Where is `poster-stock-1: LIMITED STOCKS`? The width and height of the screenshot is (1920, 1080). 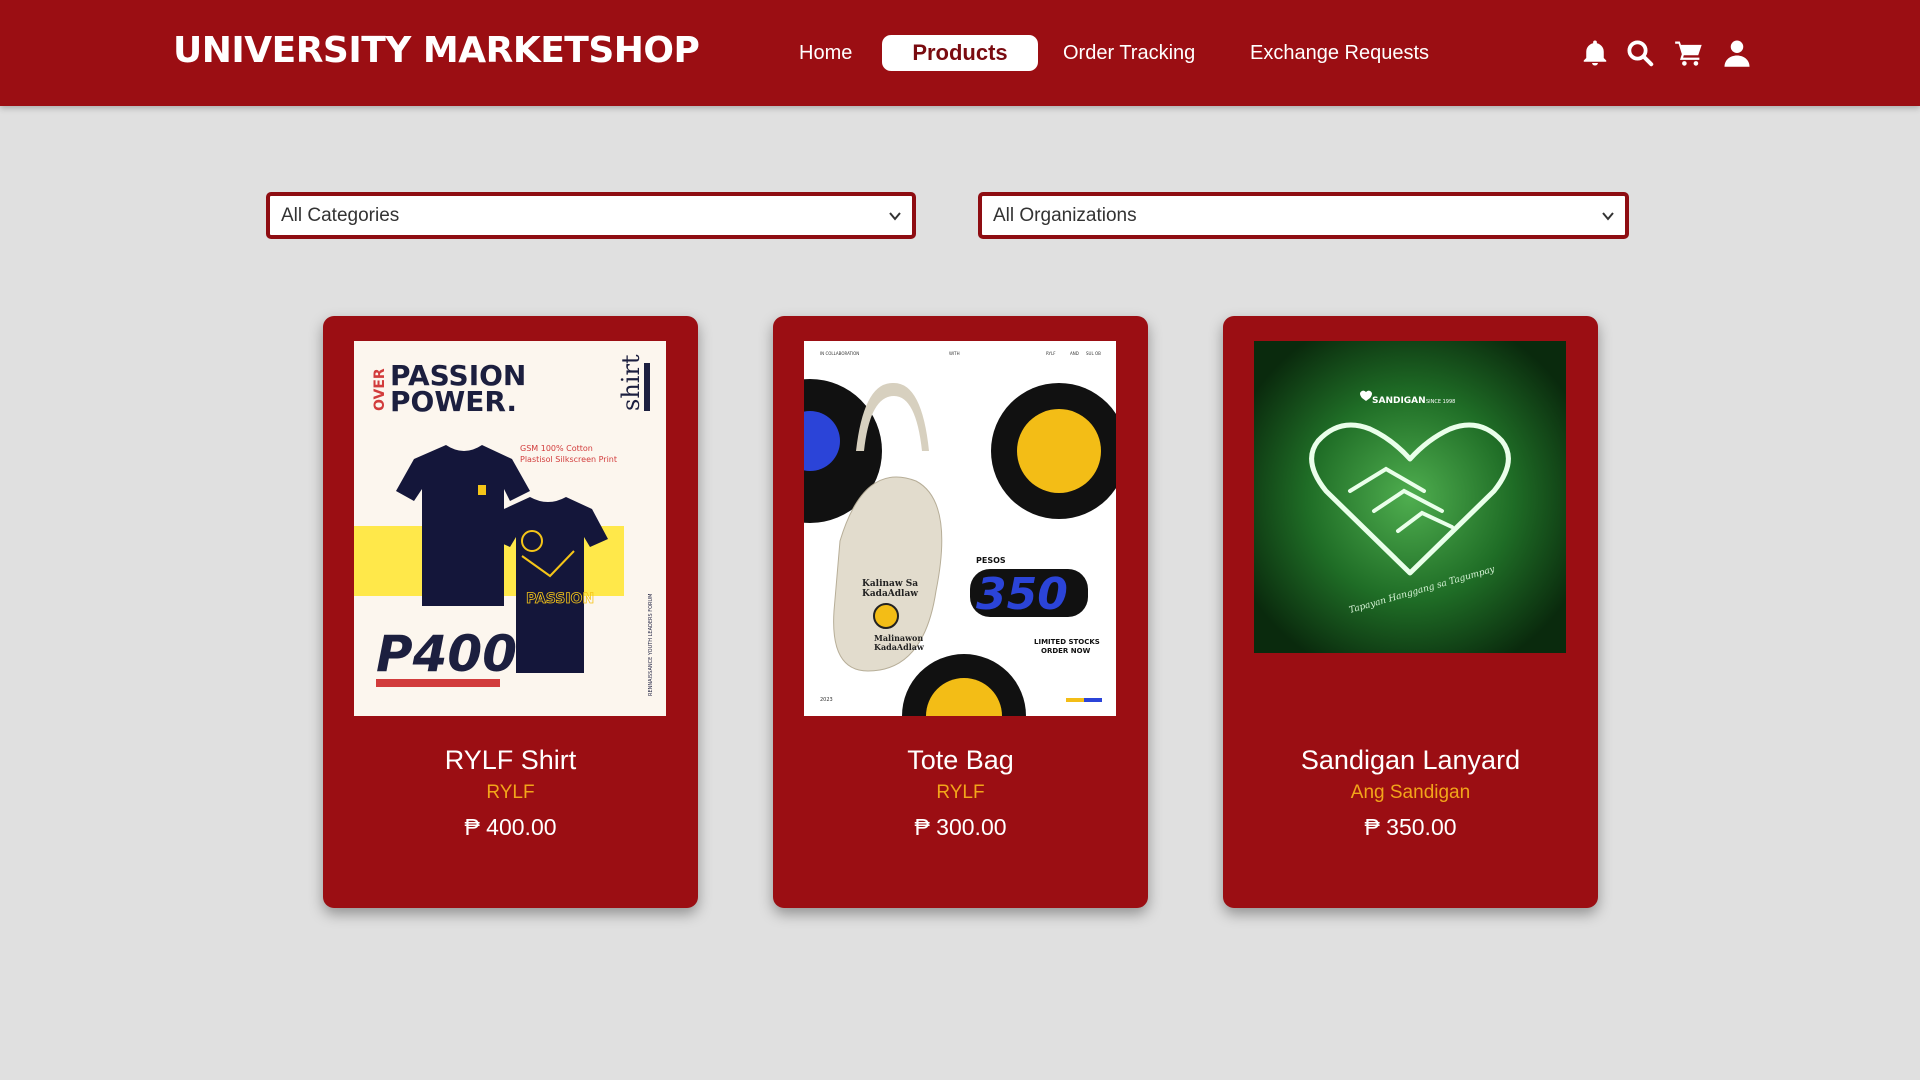
poster-stock-1: LIMITED STOCKS is located at coordinates (1067, 642).